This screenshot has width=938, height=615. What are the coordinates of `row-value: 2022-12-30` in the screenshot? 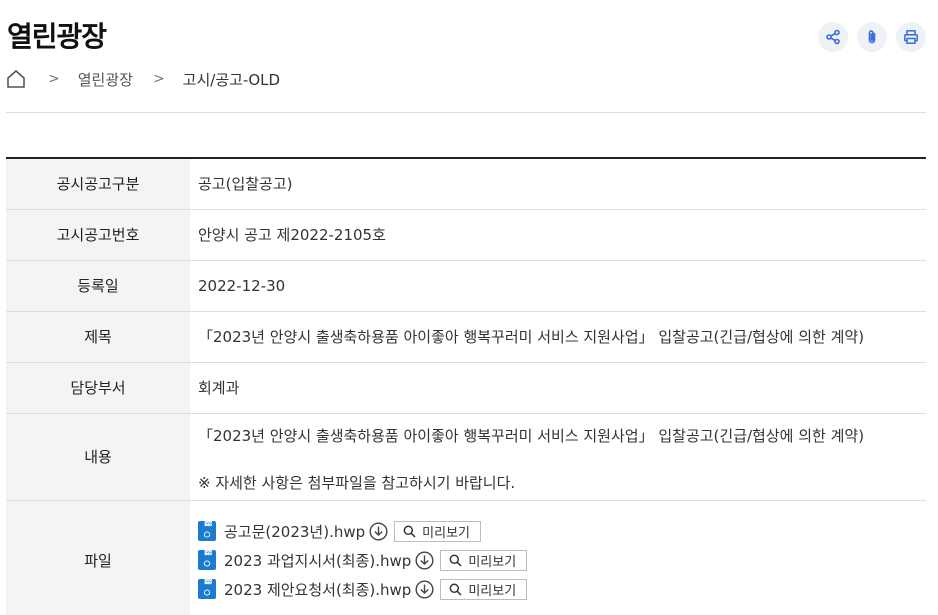 It's located at (558, 286).